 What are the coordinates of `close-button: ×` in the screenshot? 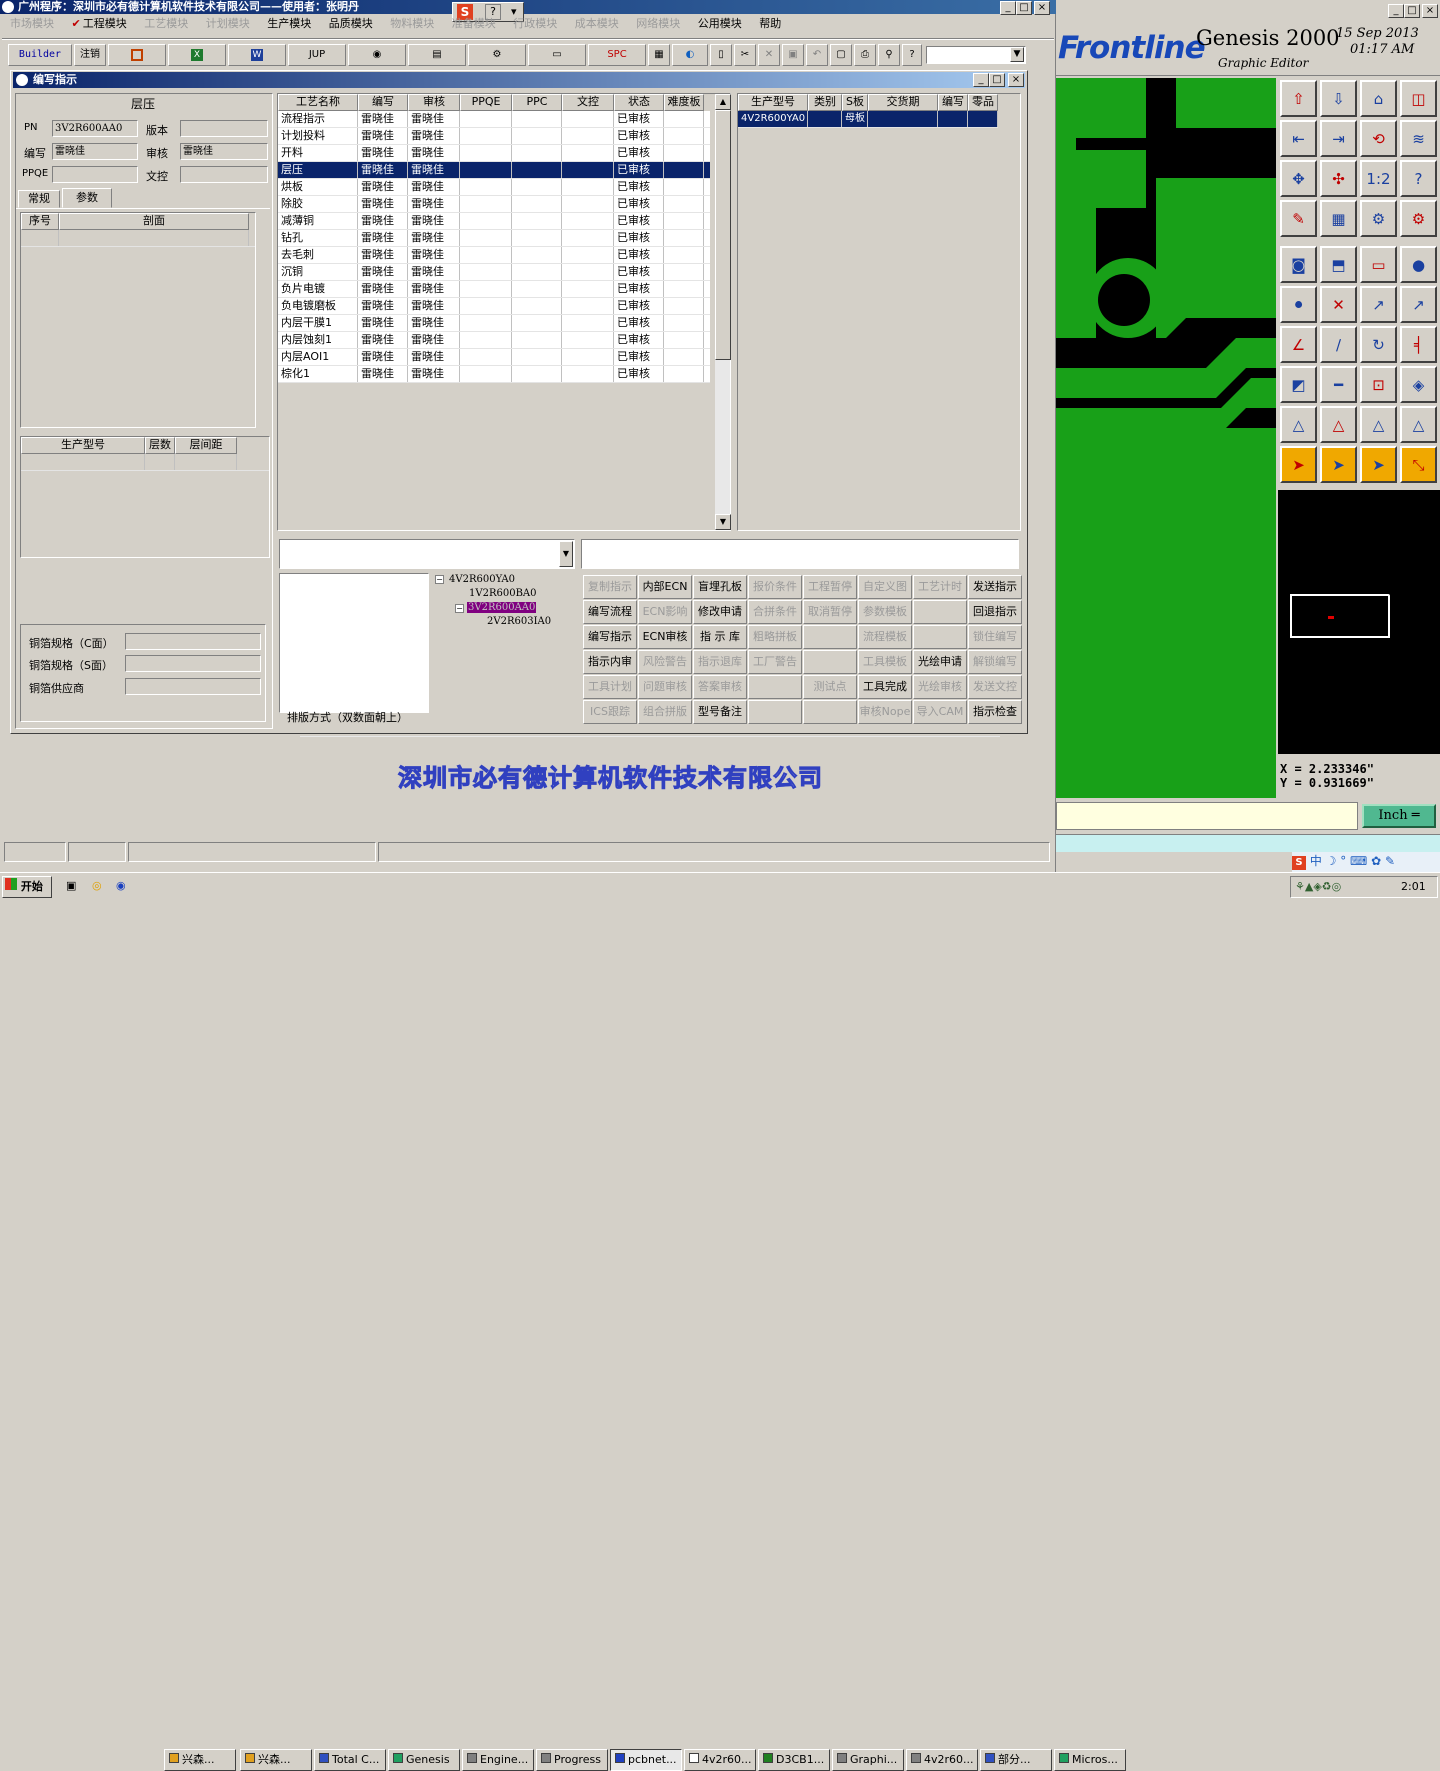 It's located at (1042, 8).